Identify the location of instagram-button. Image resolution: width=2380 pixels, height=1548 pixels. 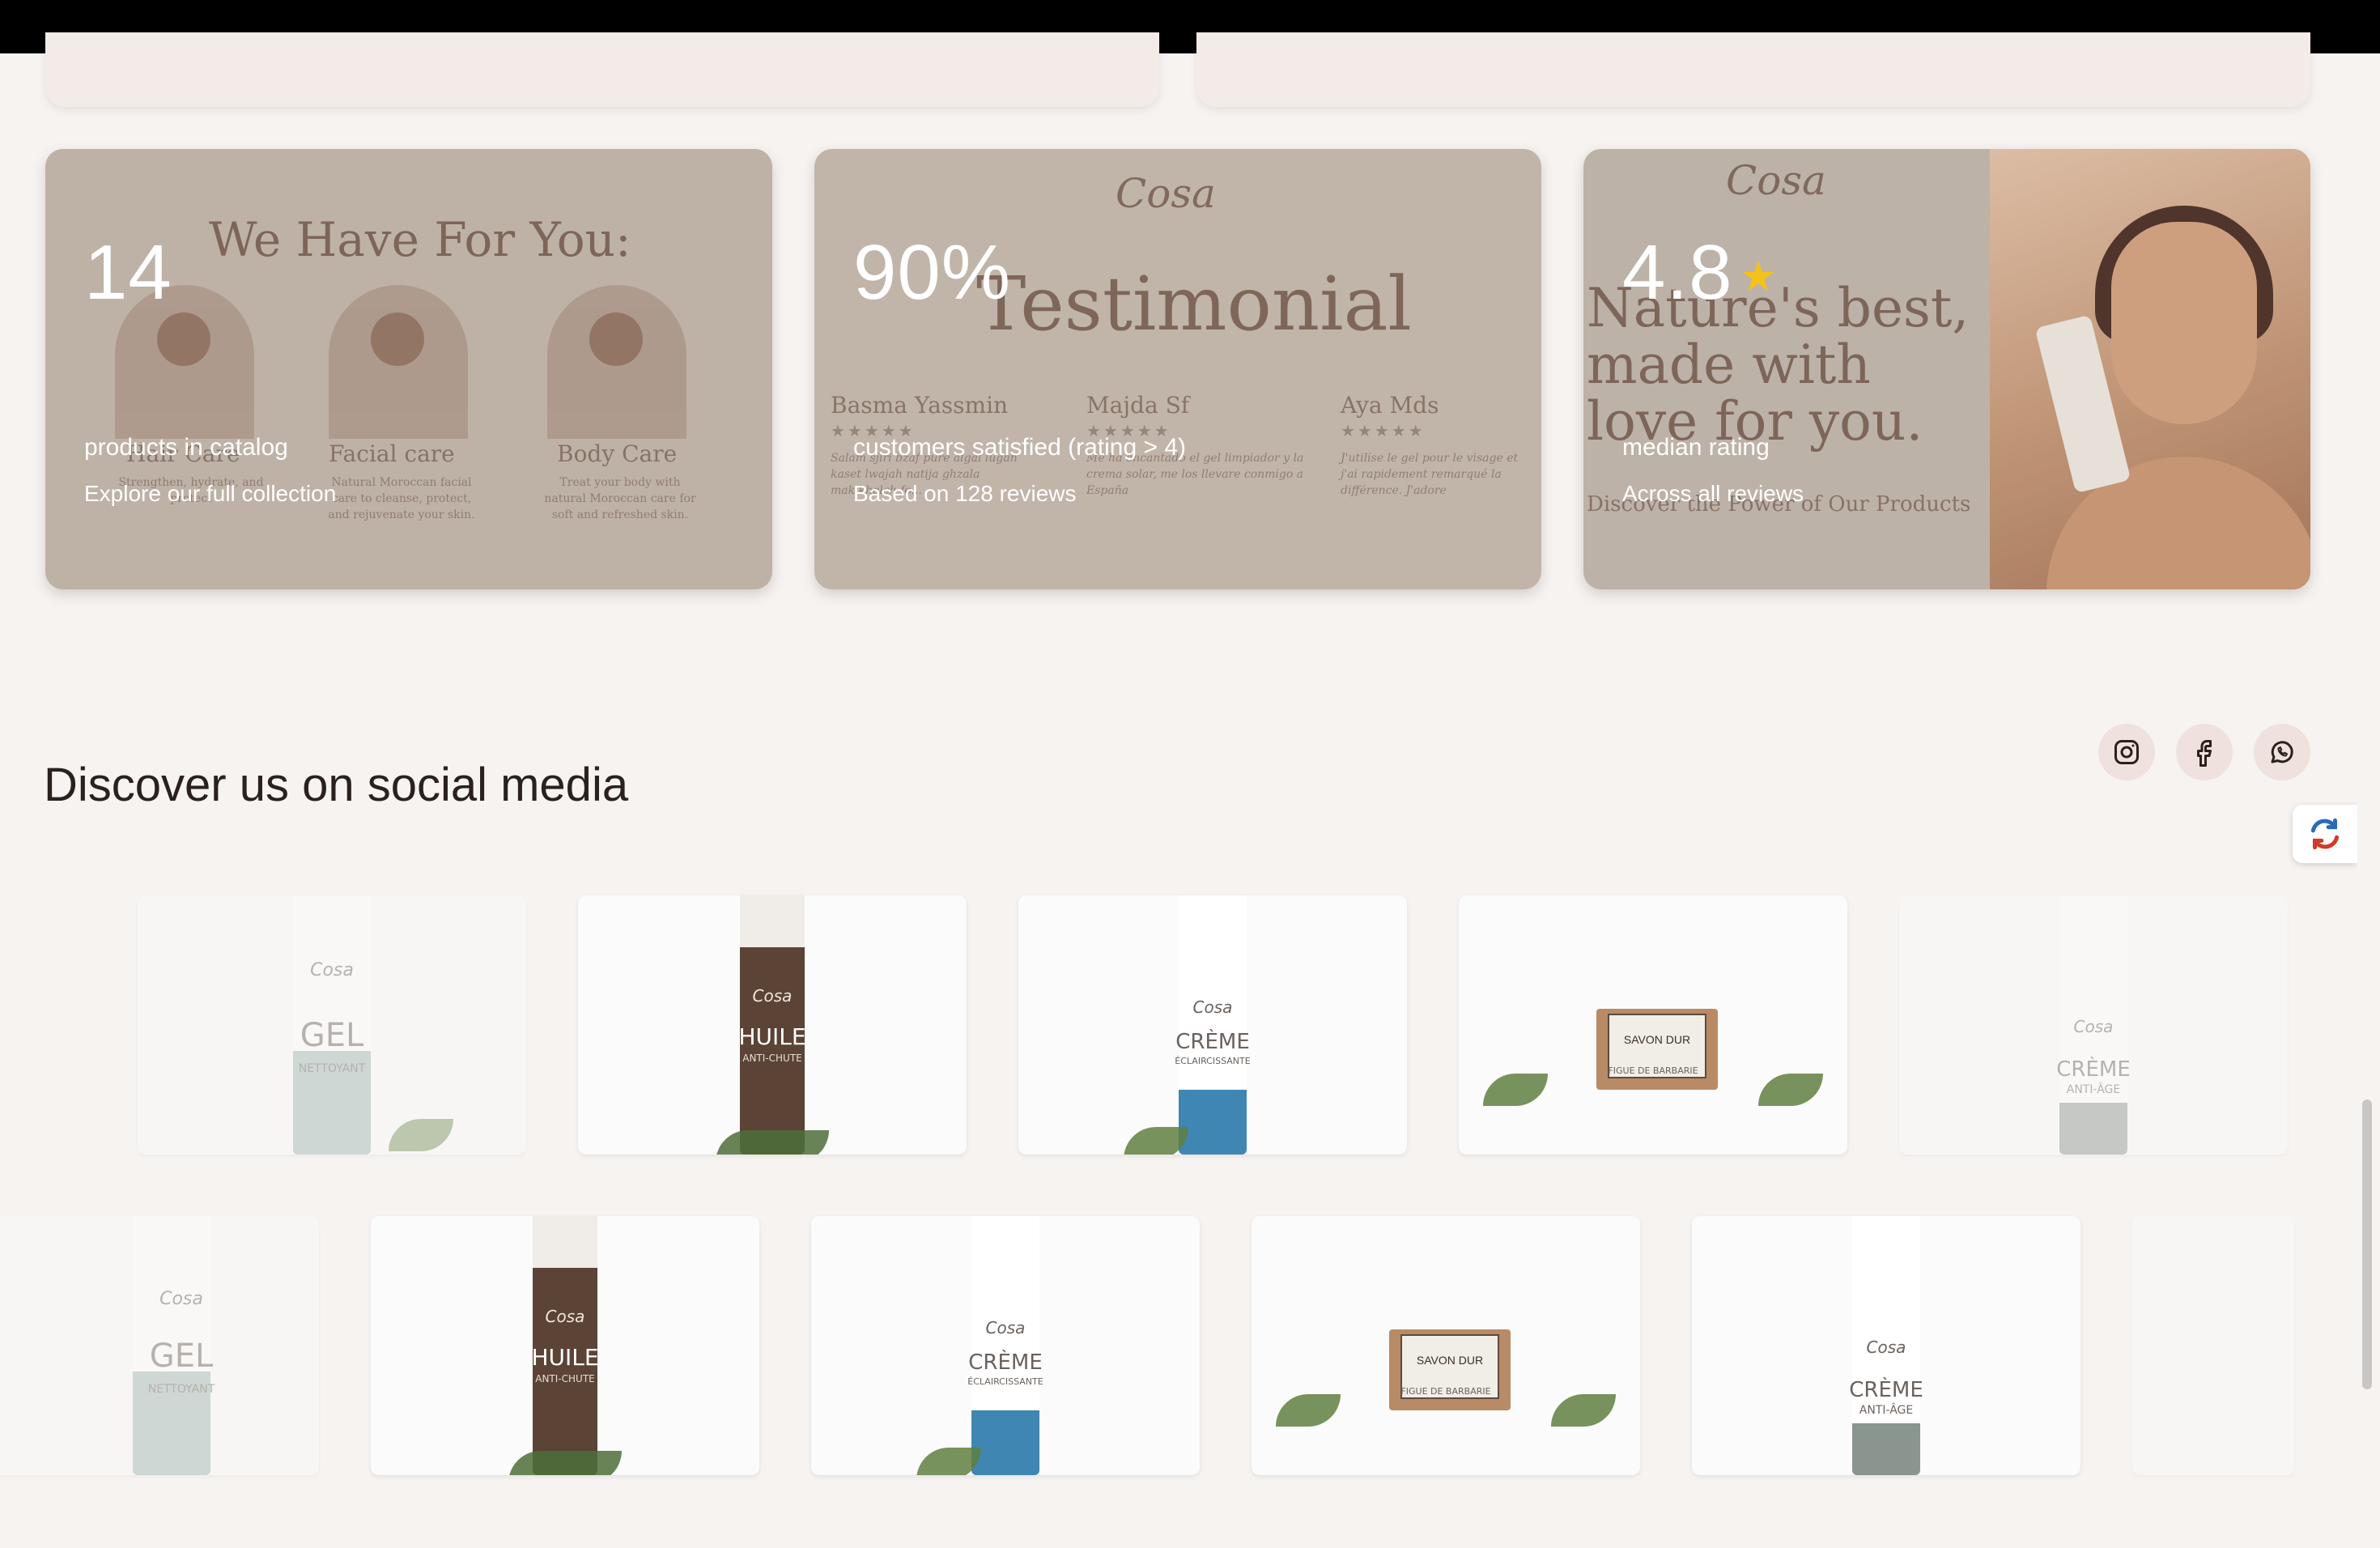
(2126, 752).